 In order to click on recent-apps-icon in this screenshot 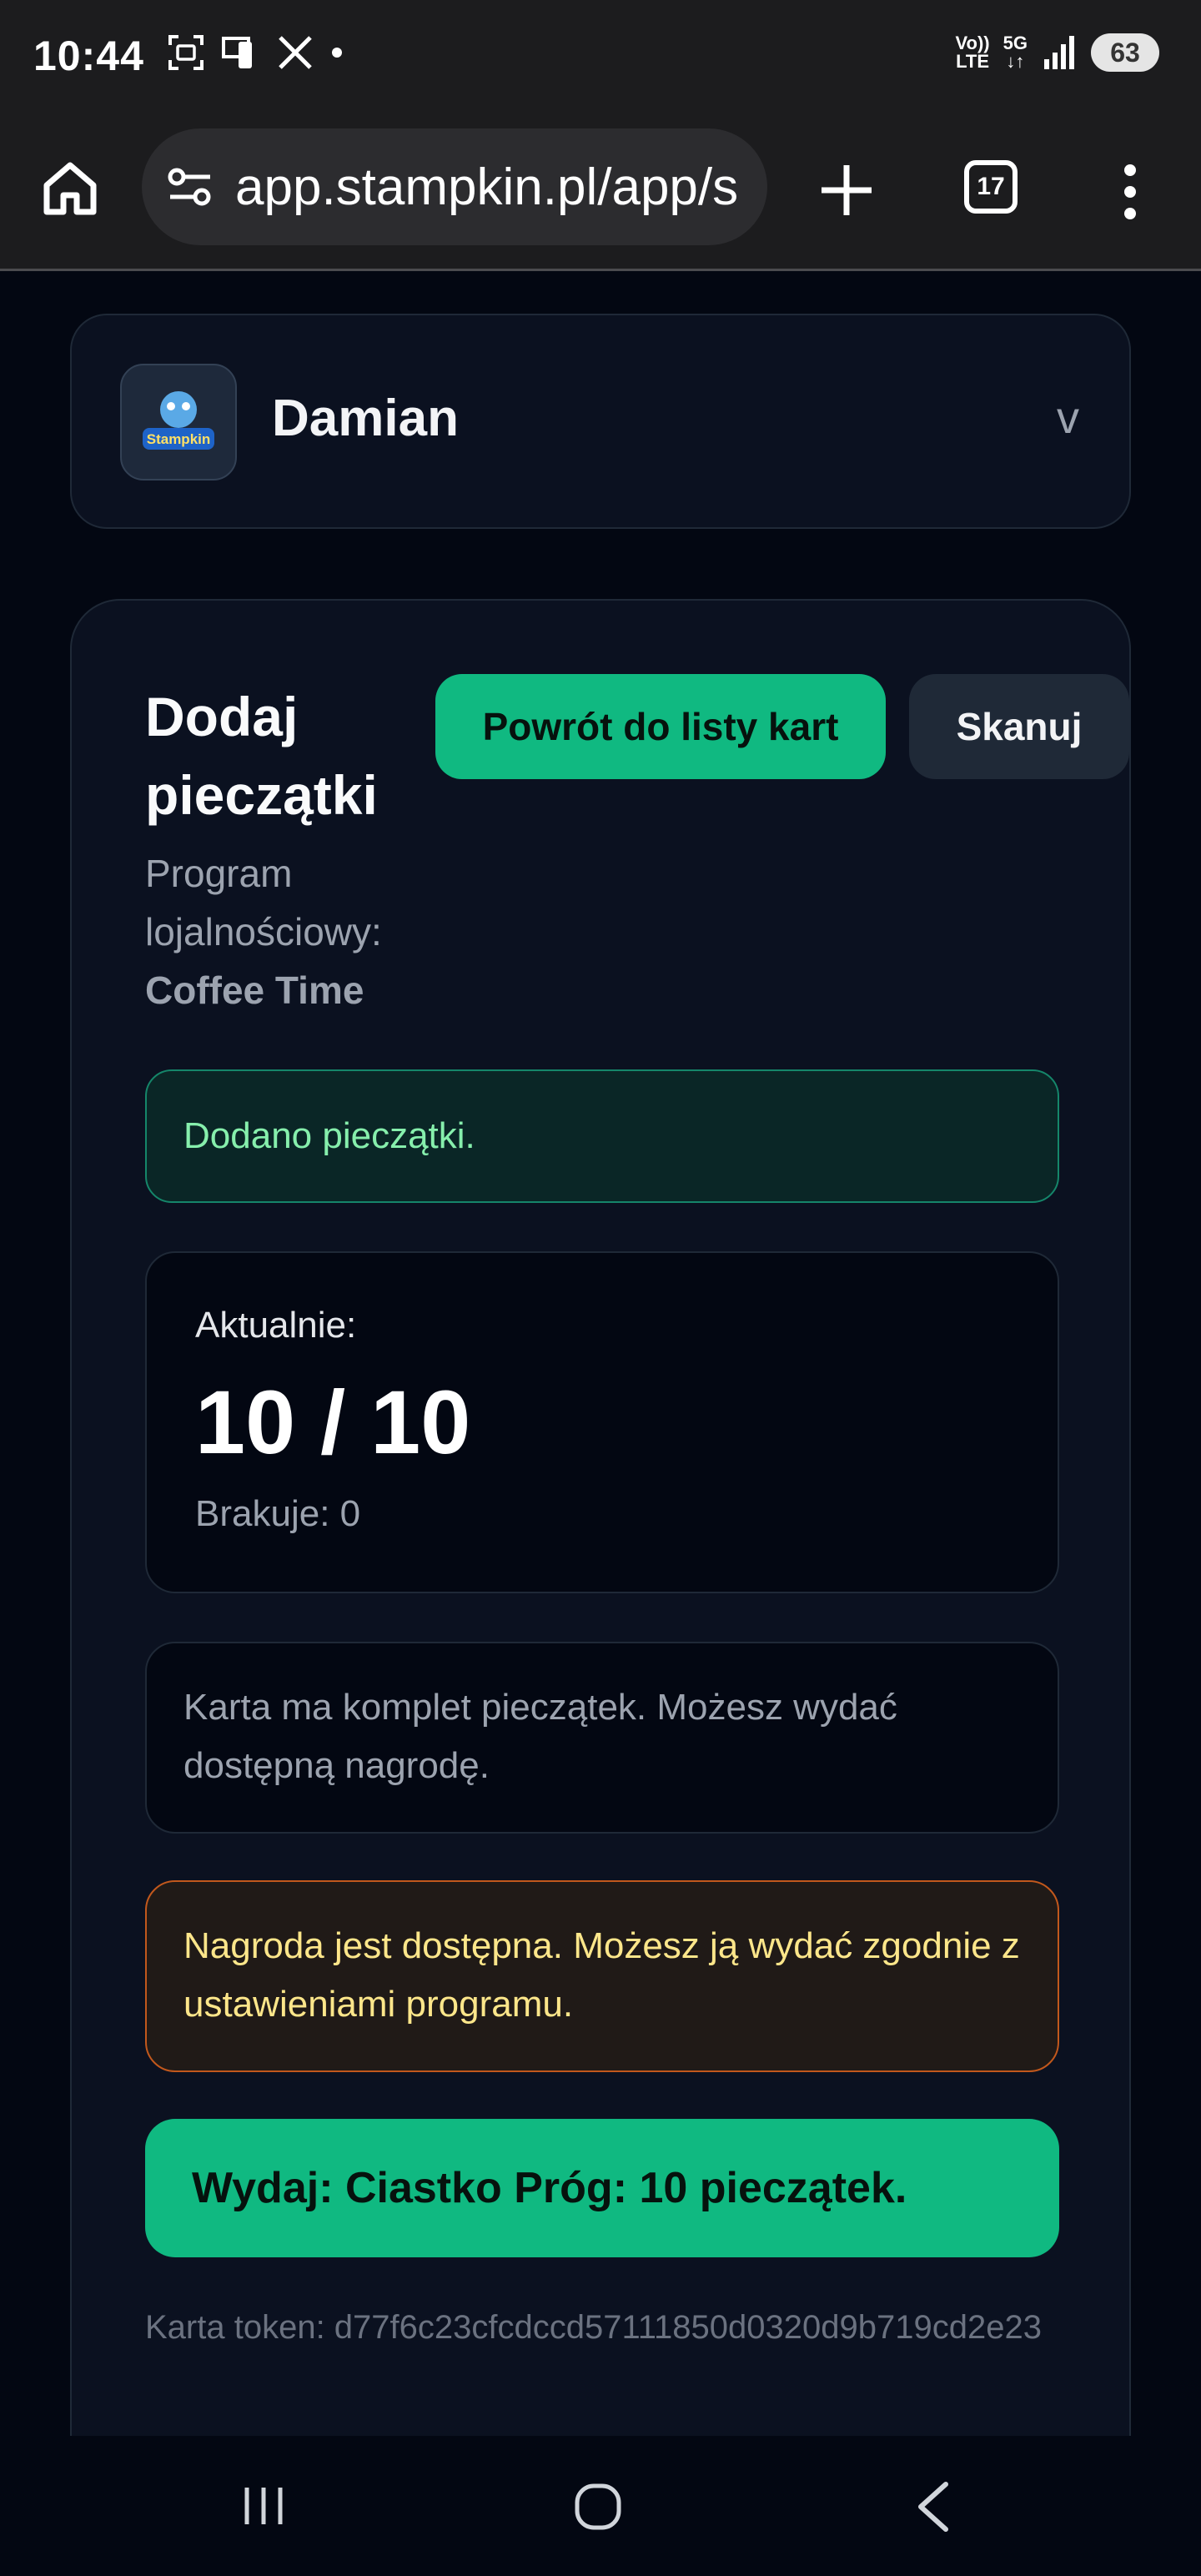, I will do `click(264, 2506)`.